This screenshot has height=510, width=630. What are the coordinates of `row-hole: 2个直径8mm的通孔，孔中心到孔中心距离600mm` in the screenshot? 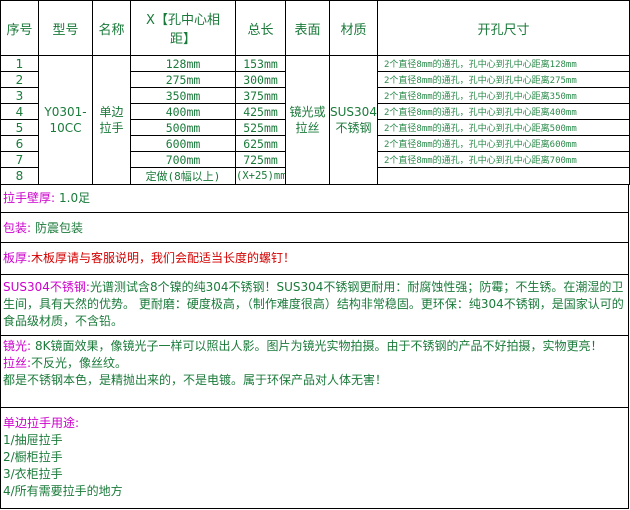 It's located at (503, 143).